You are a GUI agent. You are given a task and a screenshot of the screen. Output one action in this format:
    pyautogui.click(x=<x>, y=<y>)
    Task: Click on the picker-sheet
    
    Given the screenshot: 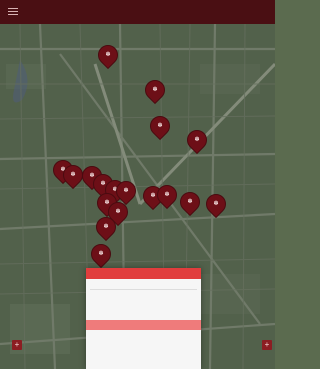 What is the action you would take?
    pyautogui.click(x=143, y=318)
    